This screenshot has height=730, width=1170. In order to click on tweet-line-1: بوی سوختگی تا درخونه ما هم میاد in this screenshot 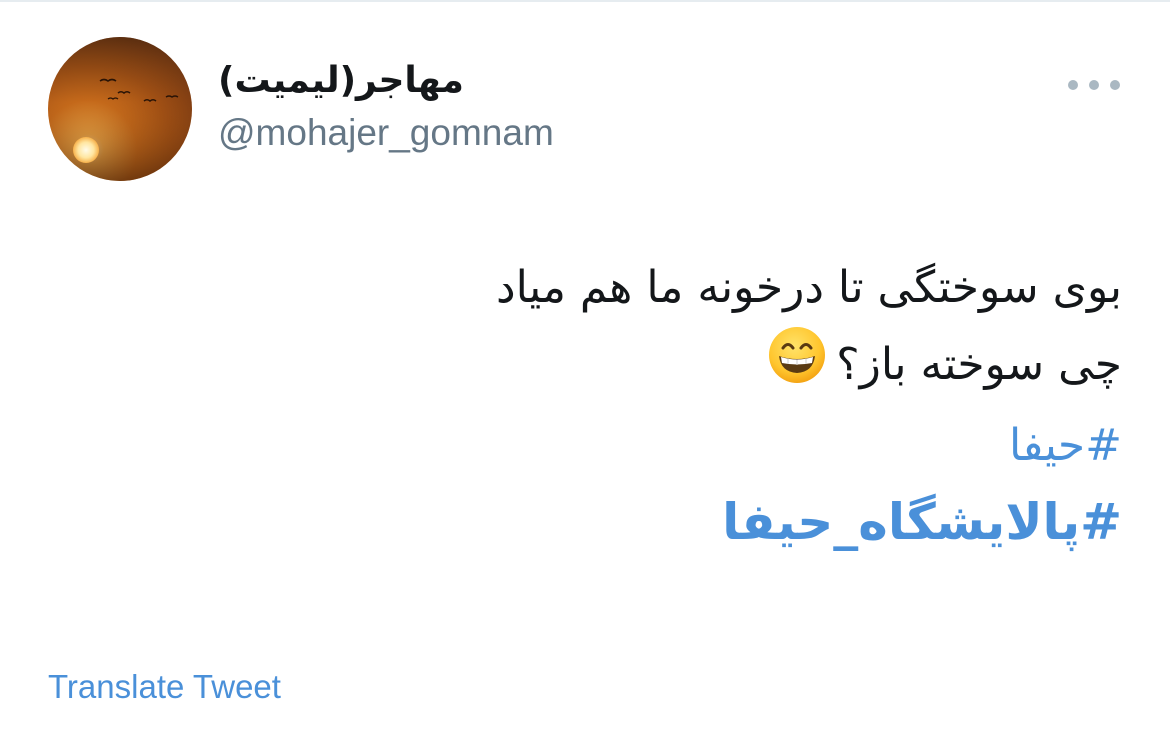, I will do `click(809, 287)`.